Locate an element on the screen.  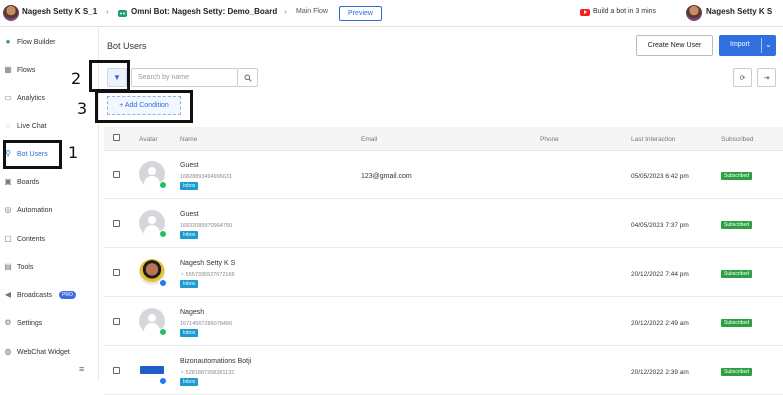
last-interaction: 05/05/2023 6:42 pm is located at coordinates (660, 176).